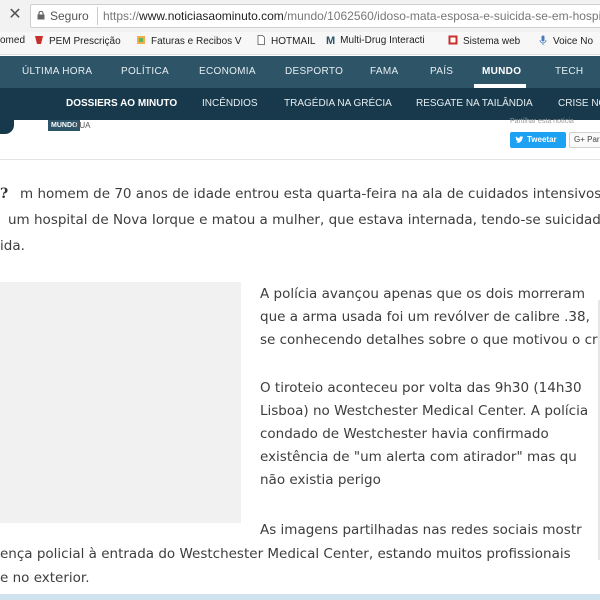 The image size is (600, 600). I want to click on bookmark-sistema-web: Sistema web, so click(484, 41).